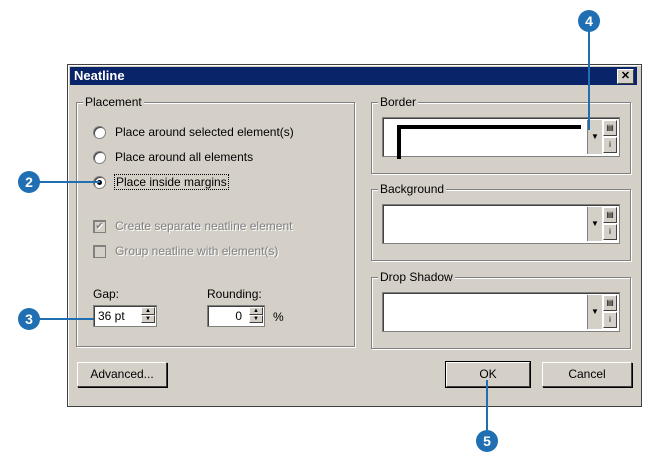  What do you see at coordinates (171, 182) in the screenshot?
I see `radio-label: Place inside margins` at bounding box center [171, 182].